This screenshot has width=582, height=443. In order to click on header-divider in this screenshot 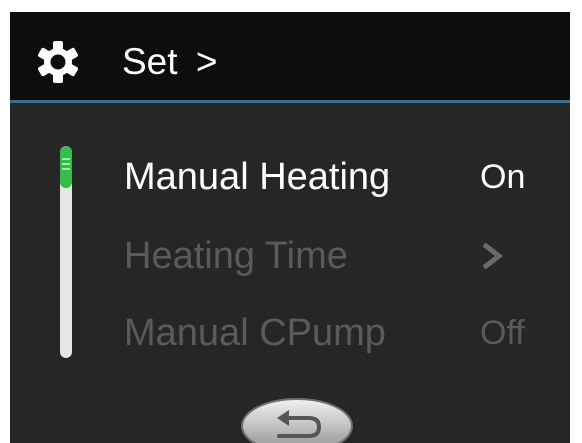, I will do `click(290, 101)`.